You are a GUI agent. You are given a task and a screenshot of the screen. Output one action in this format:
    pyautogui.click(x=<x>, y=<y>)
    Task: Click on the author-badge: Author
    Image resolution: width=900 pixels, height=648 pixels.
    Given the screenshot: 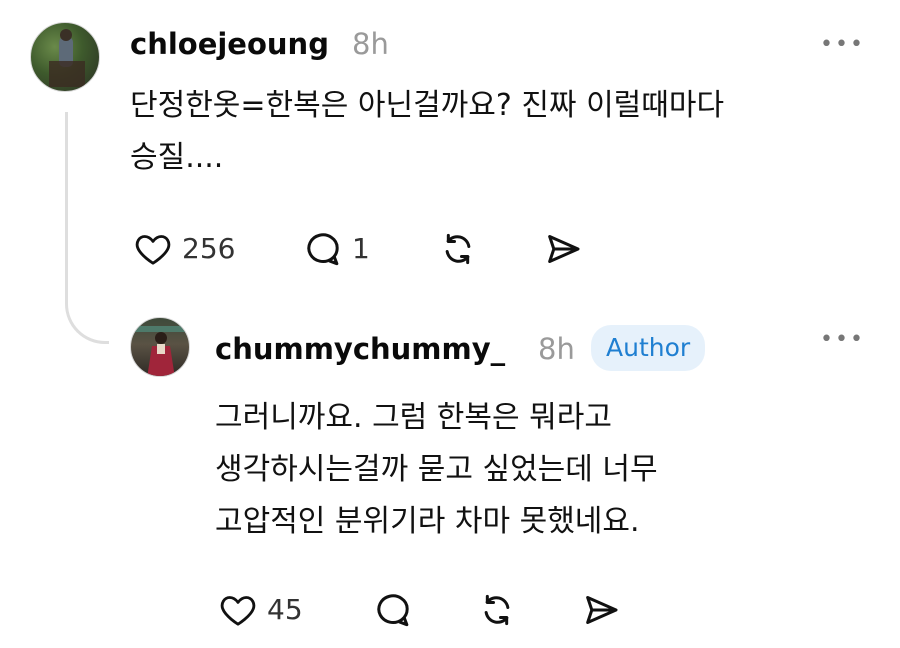 What is the action you would take?
    pyautogui.click(x=648, y=348)
    